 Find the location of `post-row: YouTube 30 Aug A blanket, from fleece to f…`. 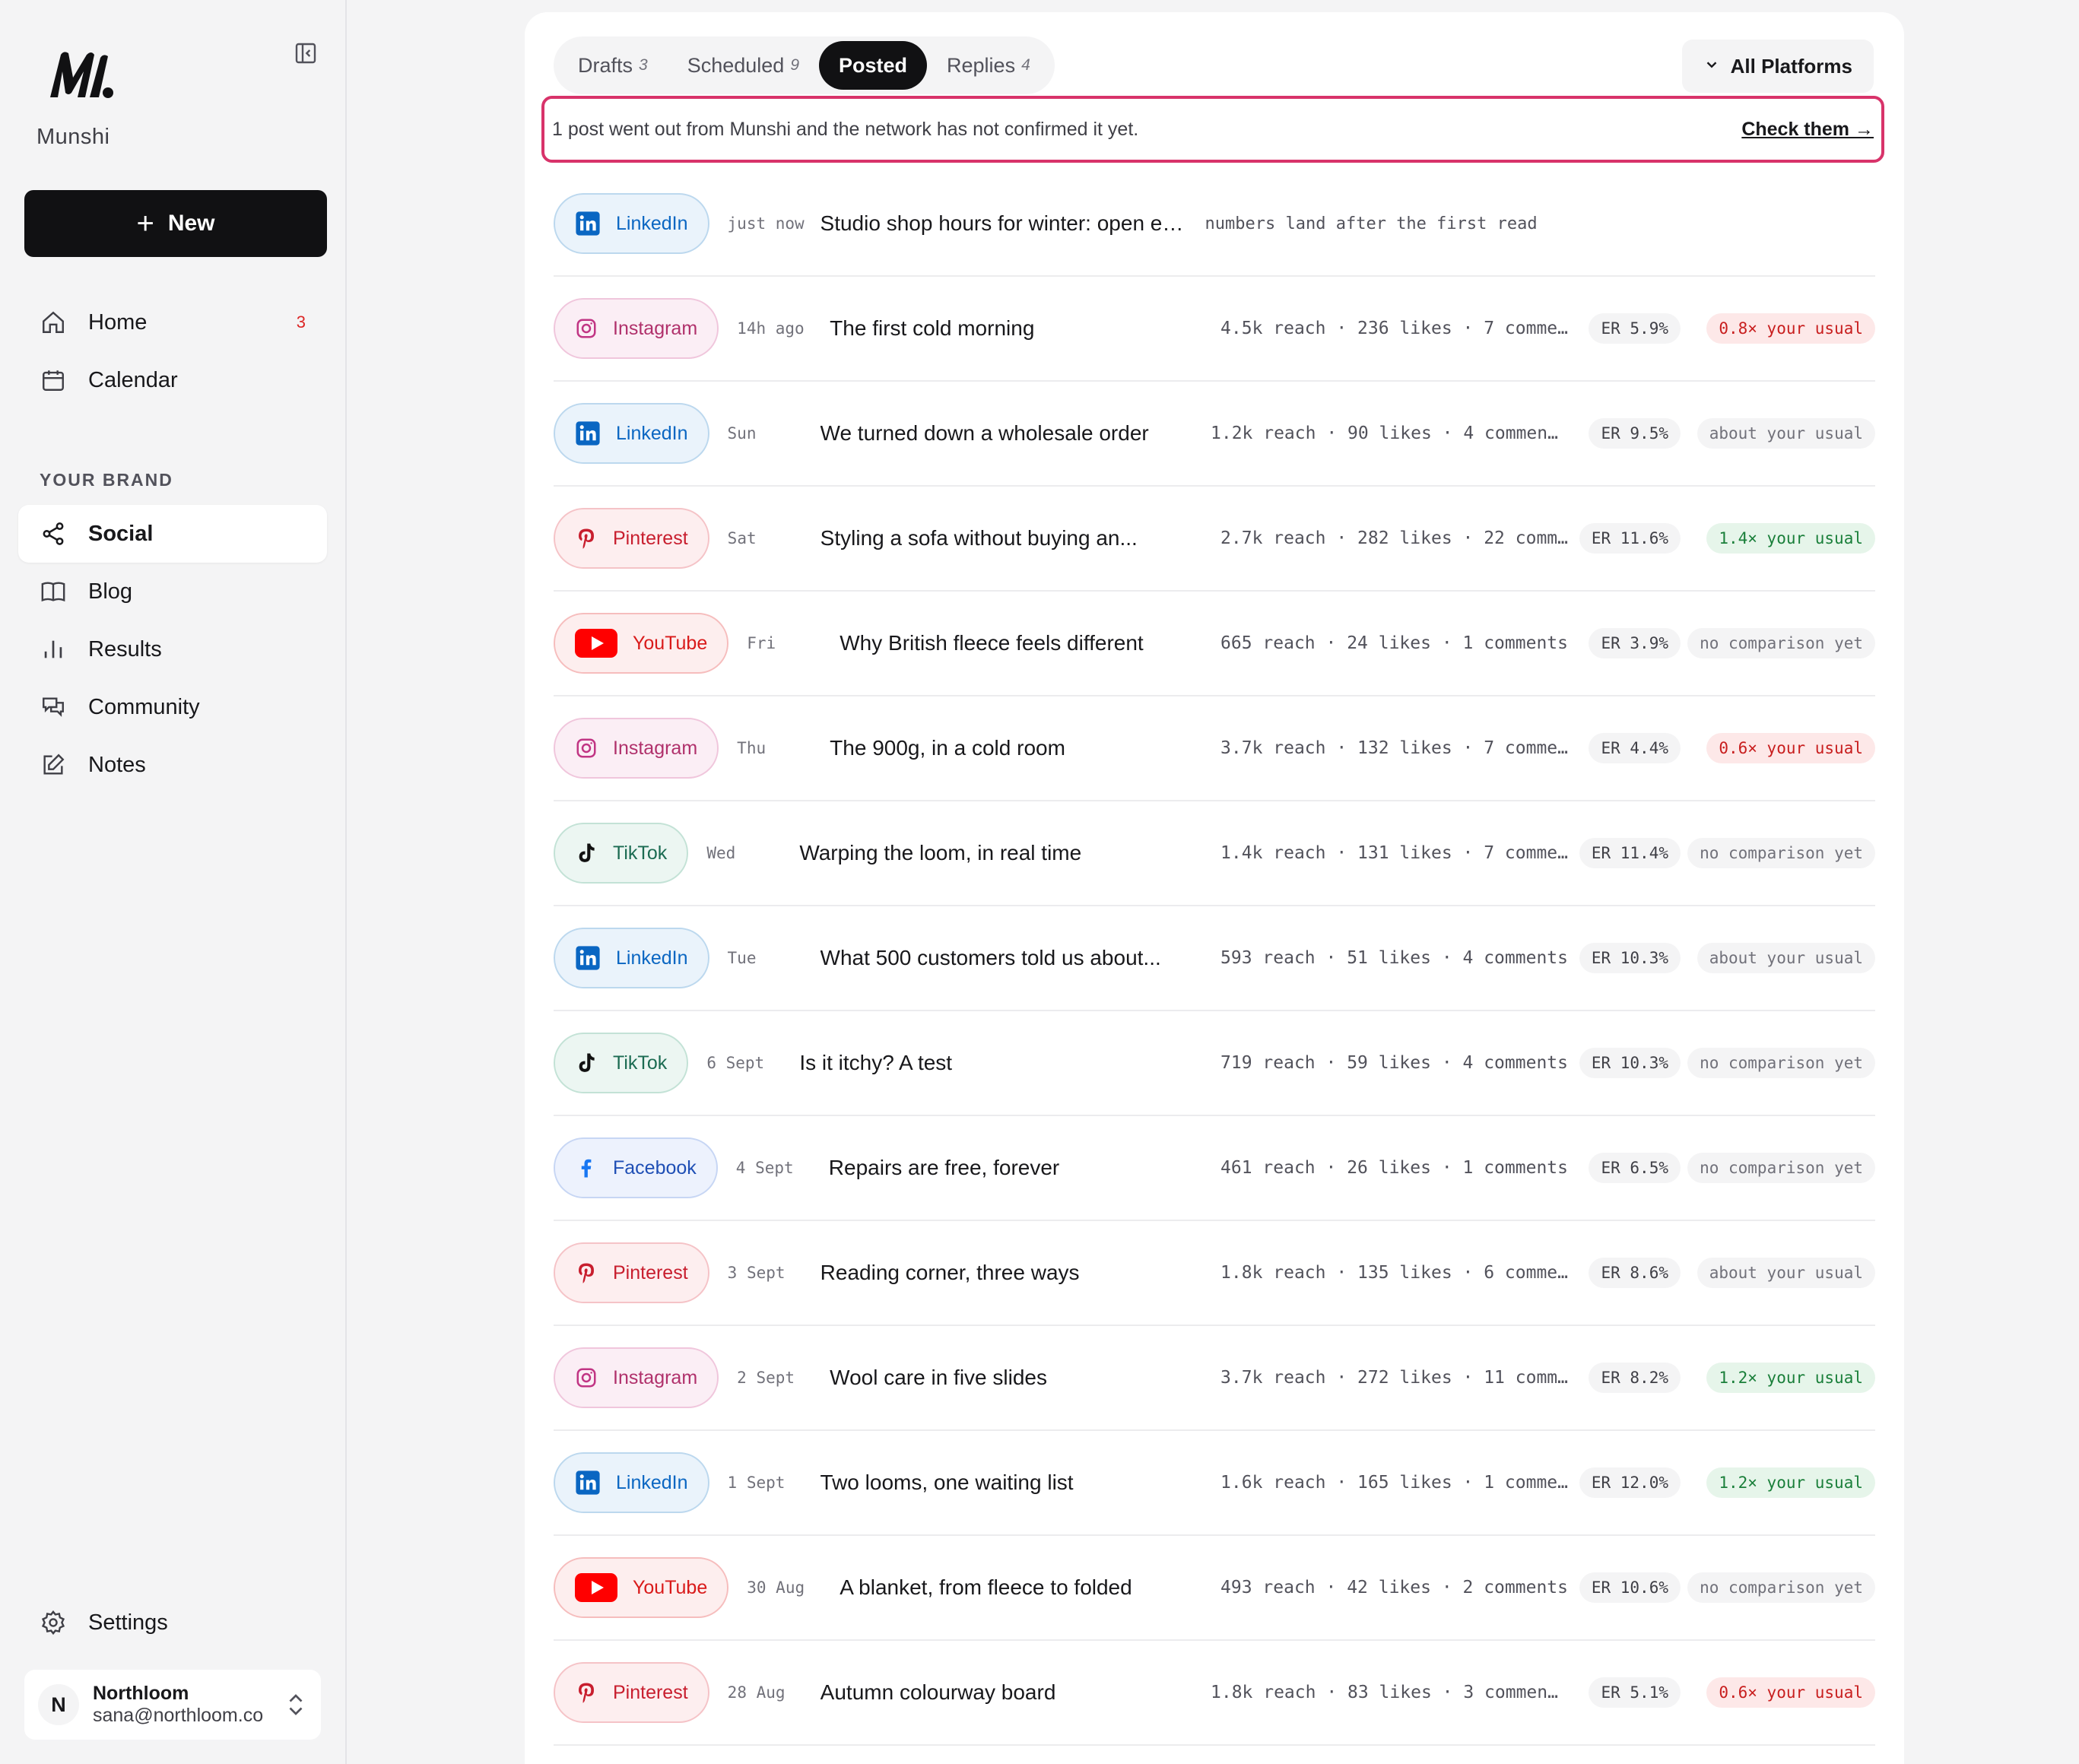

post-row: YouTube 30 Aug A blanket, from fleece to f… is located at coordinates (1214, 1589).